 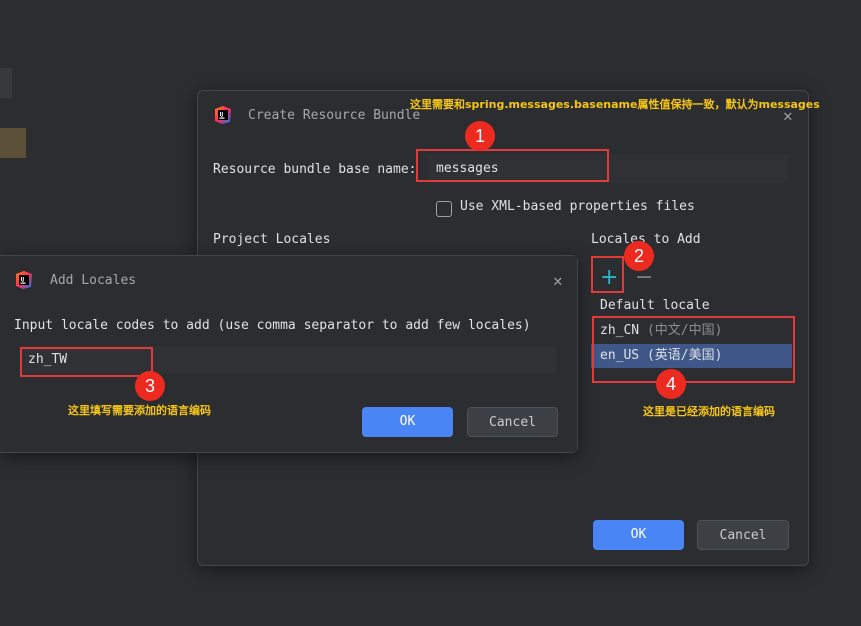 What do you see at coordinates (639, 256) in the screenshot?
I see `annotation-badge: 2` at bounding box center [639, 256].